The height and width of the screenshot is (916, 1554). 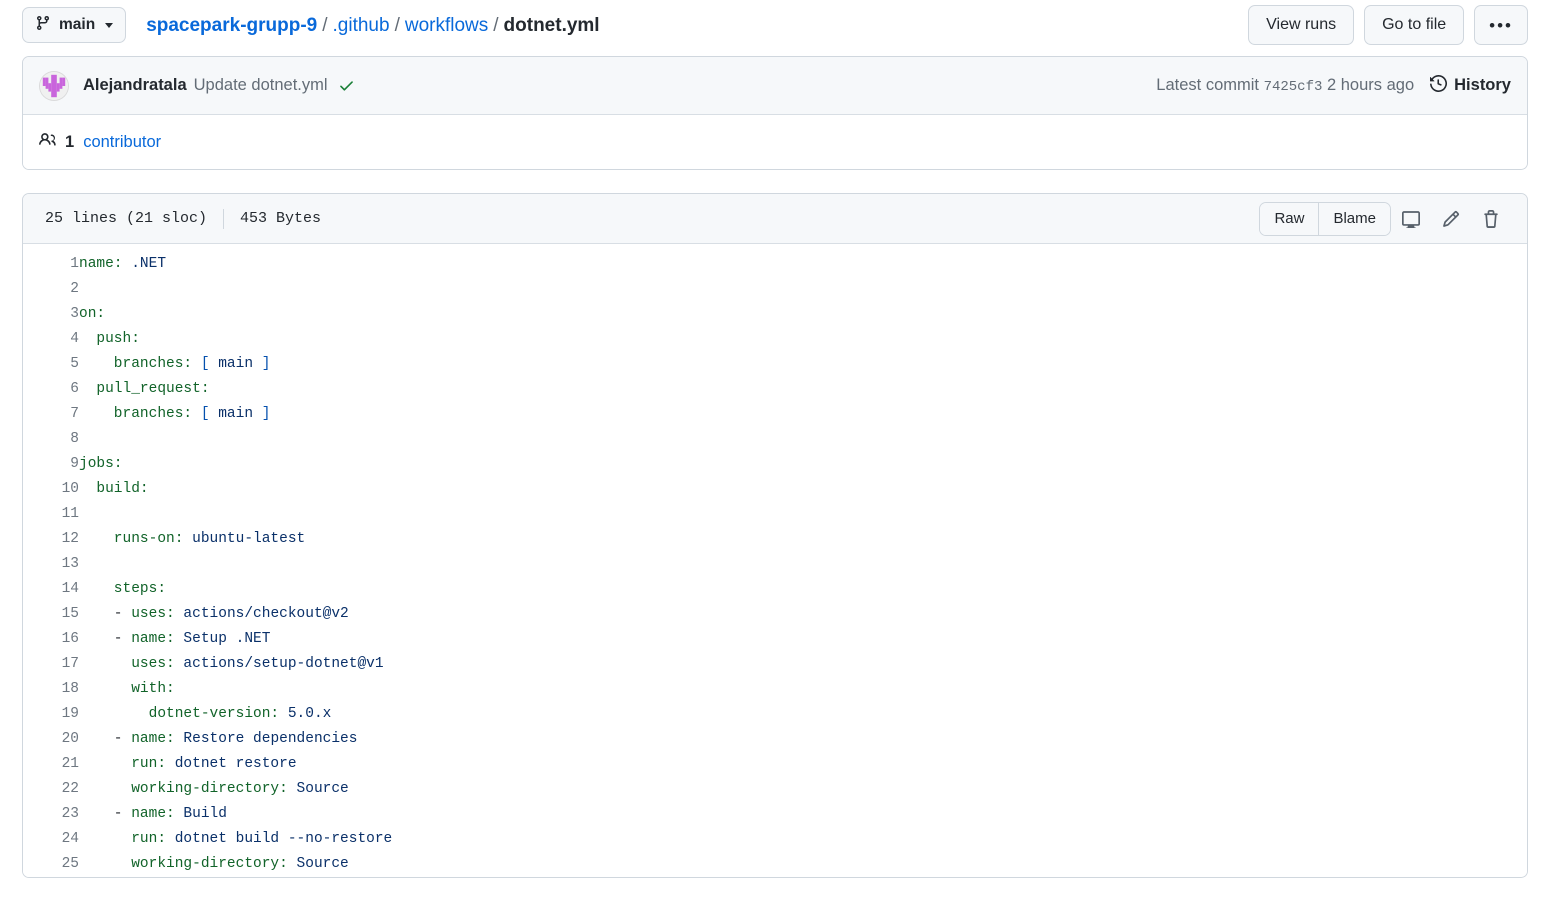 What do you see at coordinates (51, 614) in the screenshot?
I see `line-number: 15` at bounding box center [51, 614].